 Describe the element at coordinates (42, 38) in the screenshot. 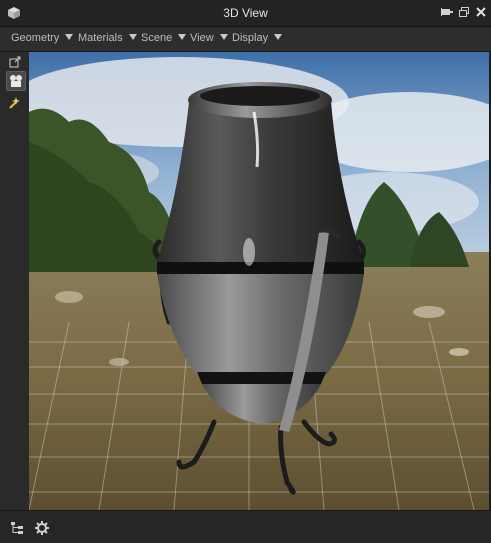

I see `menu-geometry: Geometry` at that location.